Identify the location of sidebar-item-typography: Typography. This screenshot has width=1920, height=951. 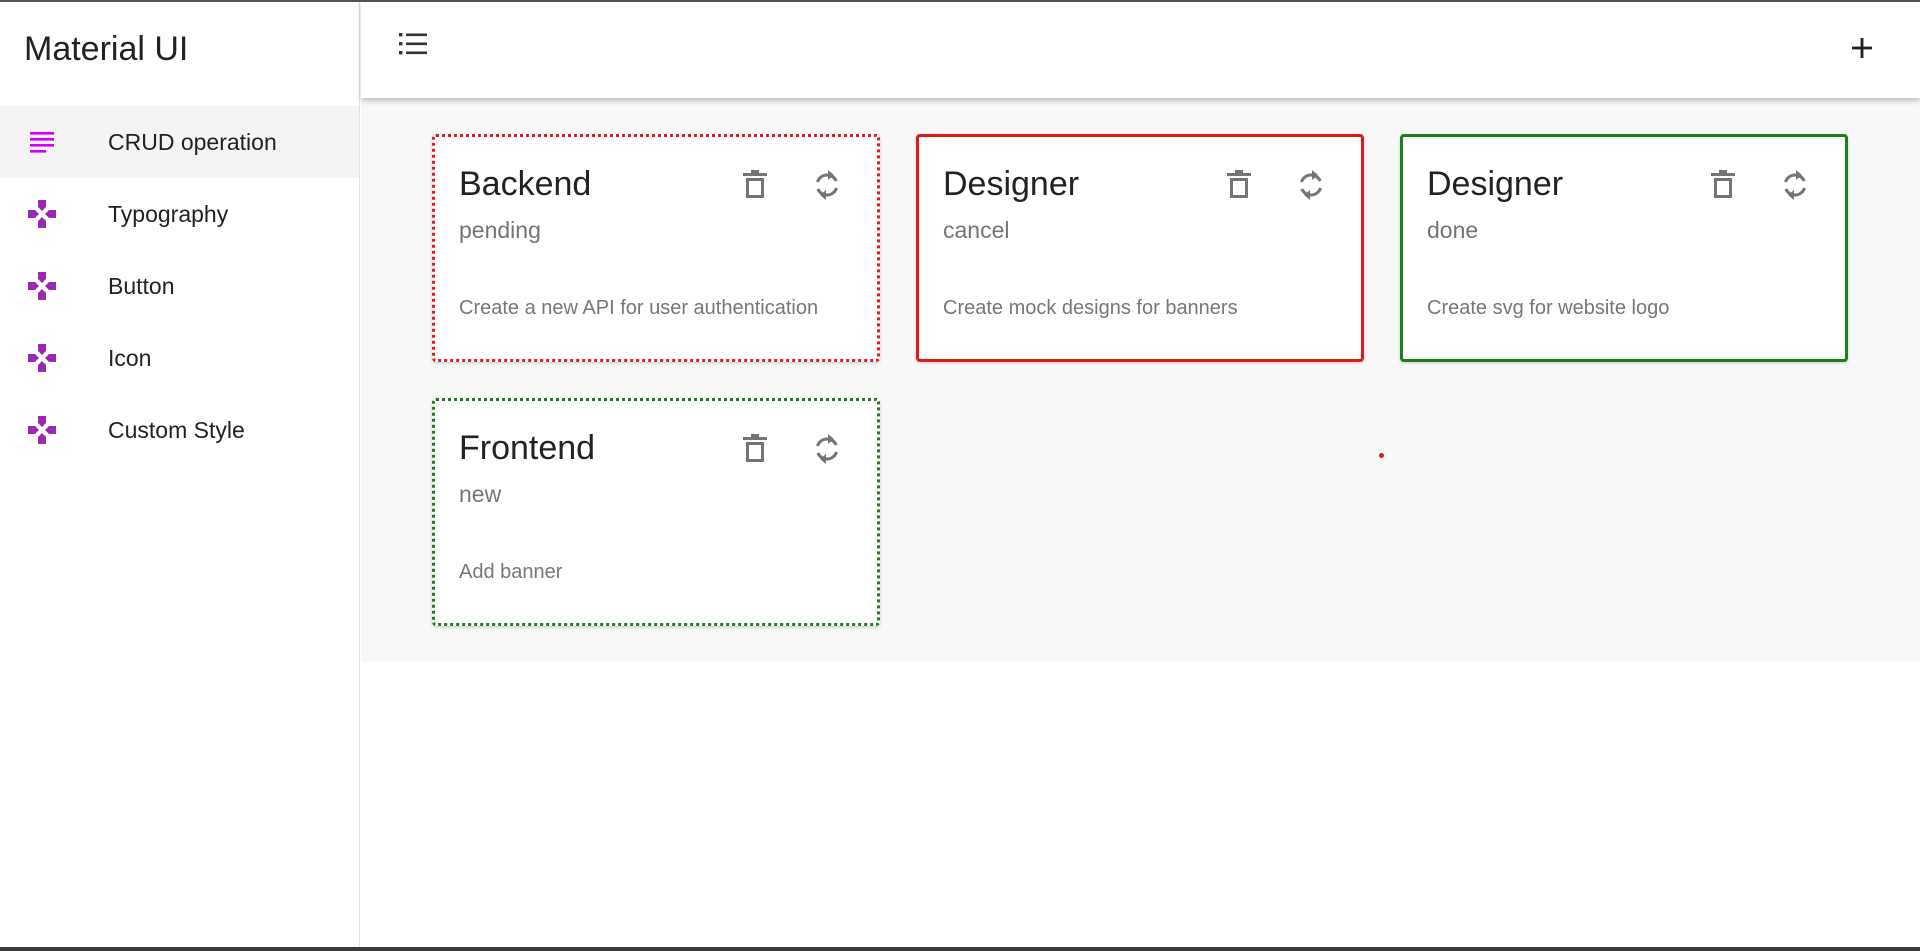
(179, 214).